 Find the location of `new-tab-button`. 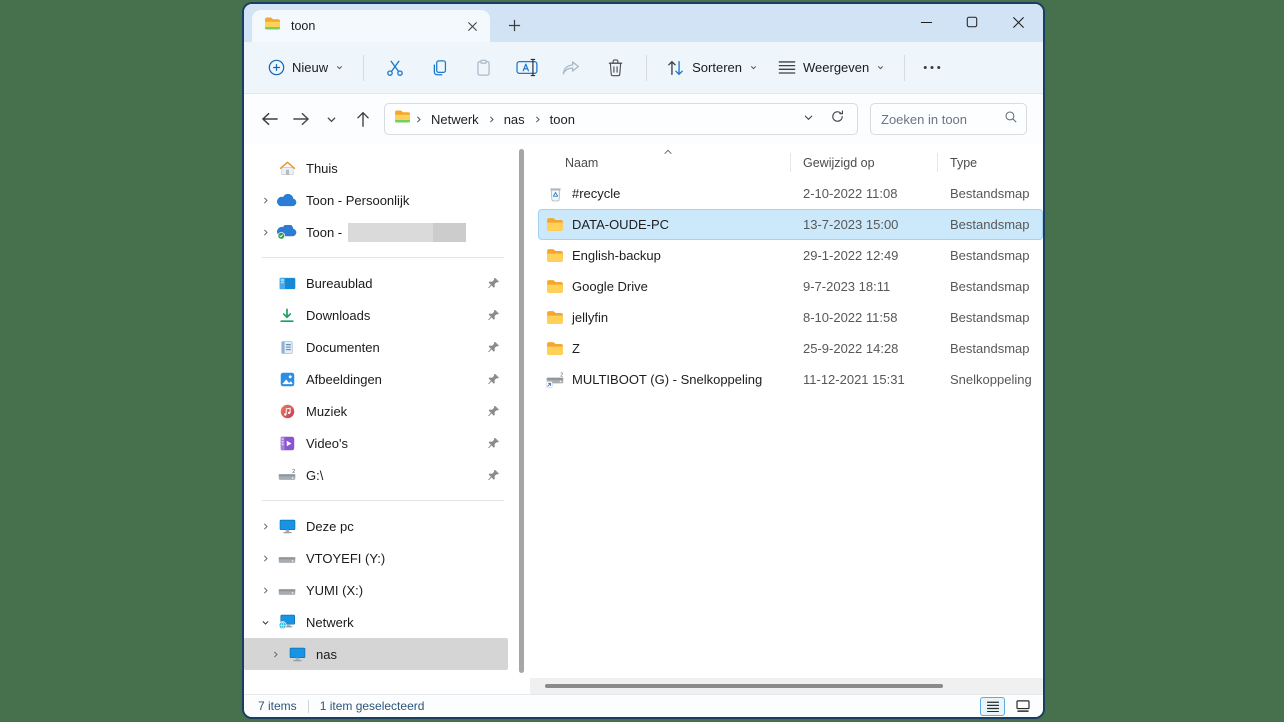

new-tab-button is located at coordinates (514, 25).